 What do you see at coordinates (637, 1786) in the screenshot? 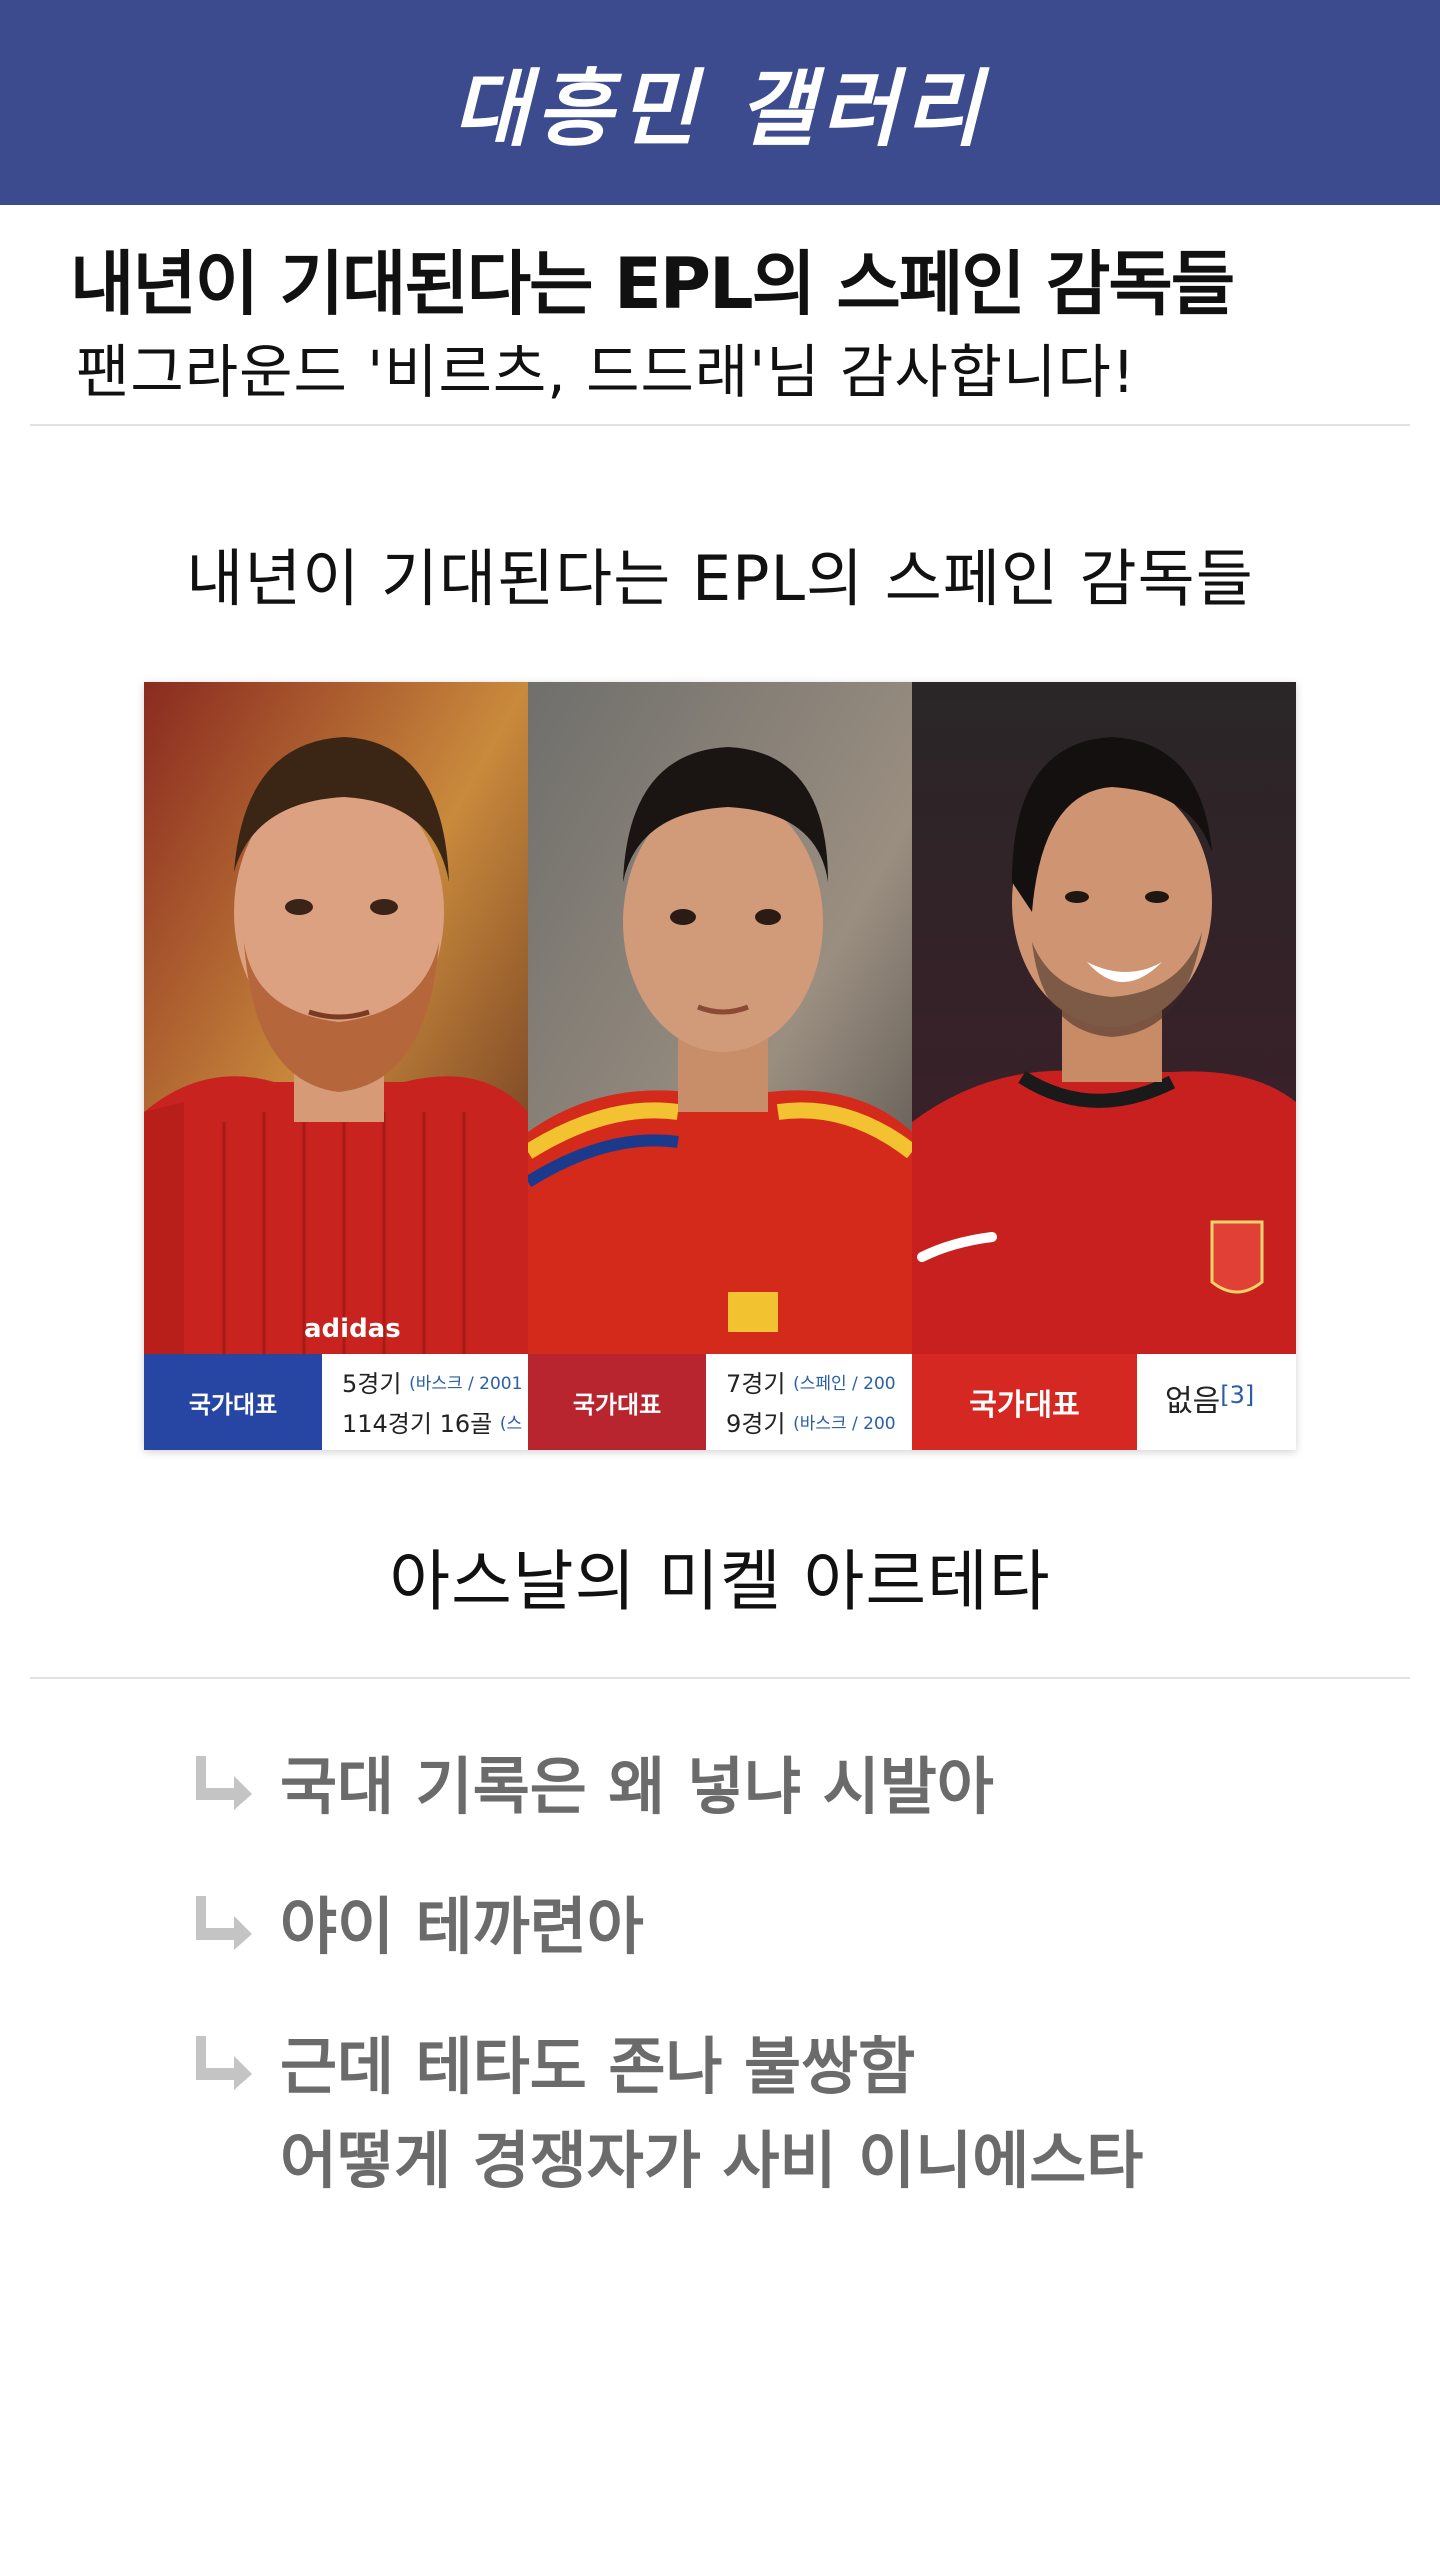
I see `comment-text: 국대 기록은 왜 넣냐 시발아` at bounding box center [637, 1786].